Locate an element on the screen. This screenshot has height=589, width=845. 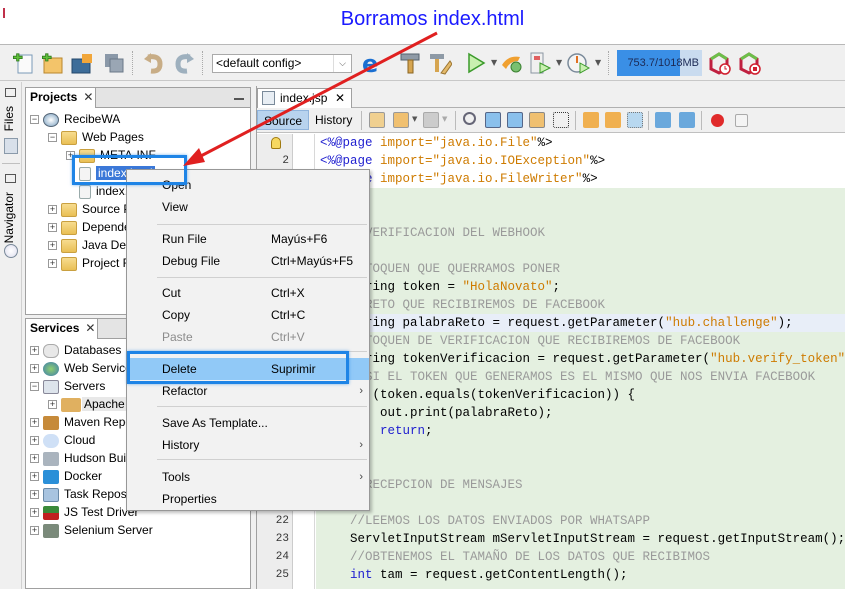
open-project-icon is located at coordinates (82, 63).